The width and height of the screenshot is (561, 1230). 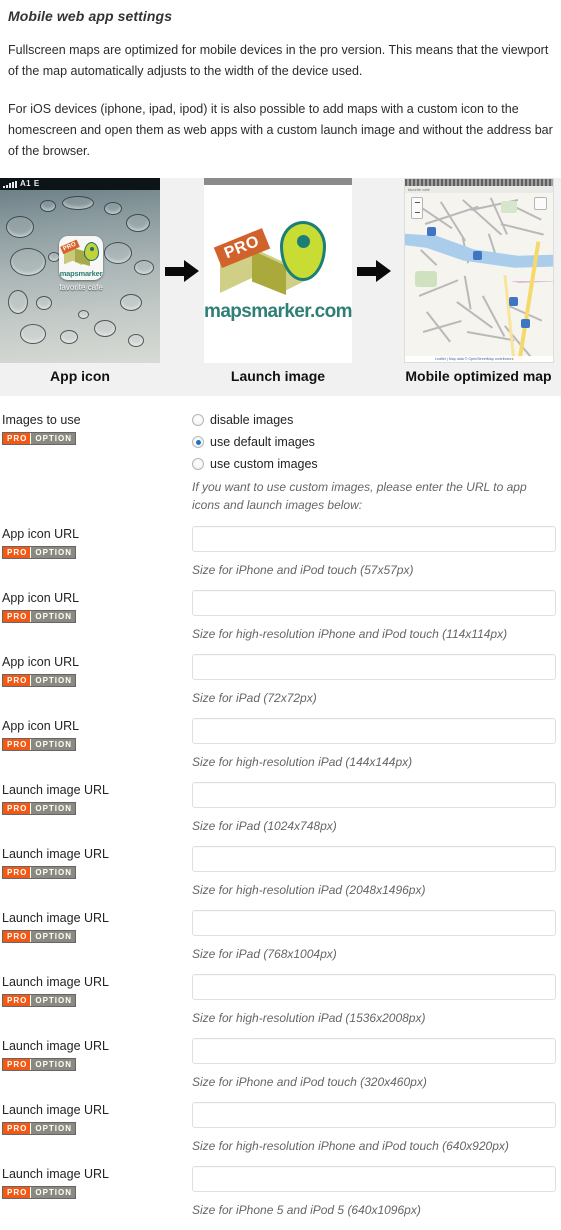 I want to click on mapsmarker-app-icon: PRO mapsmarker, so click(x=81, y=258).